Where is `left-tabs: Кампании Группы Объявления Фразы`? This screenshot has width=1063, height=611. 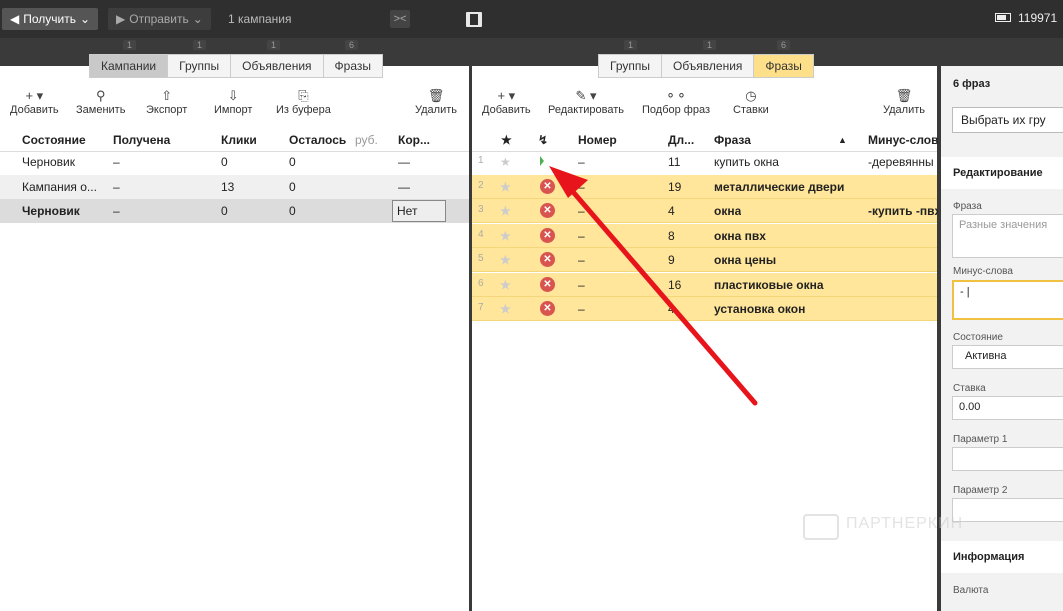
left-tabs: Кампании Группы Объявления Фразы is located at coordinates (236, 66).